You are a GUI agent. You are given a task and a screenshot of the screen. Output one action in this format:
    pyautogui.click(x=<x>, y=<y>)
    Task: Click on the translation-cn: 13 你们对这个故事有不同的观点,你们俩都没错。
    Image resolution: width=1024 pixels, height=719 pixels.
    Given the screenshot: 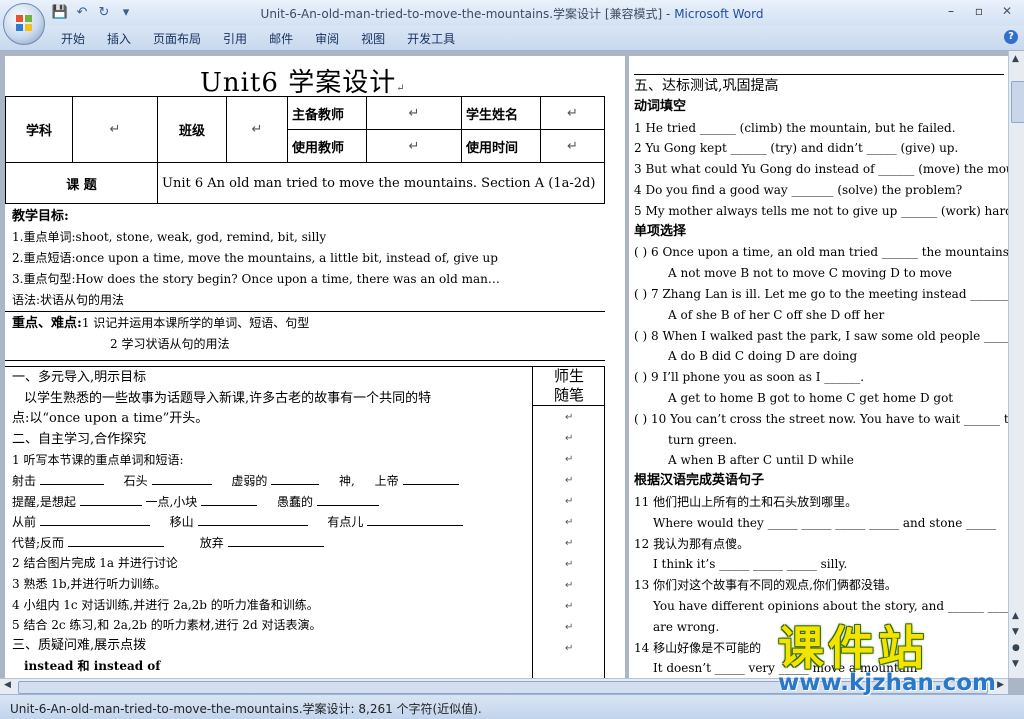 What is the action you would take?
    pyautogui.click(x=765, y=585)
    